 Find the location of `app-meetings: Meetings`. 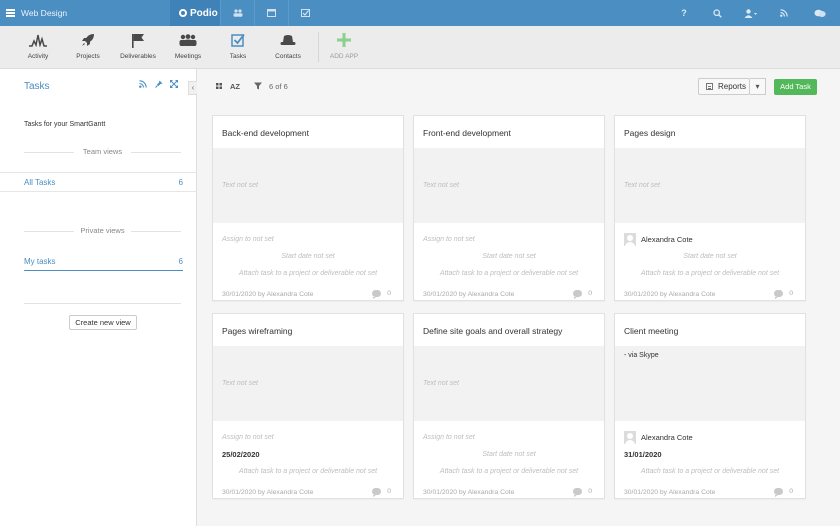

app-meetings: Meetings is located at coordinates (188, 46).